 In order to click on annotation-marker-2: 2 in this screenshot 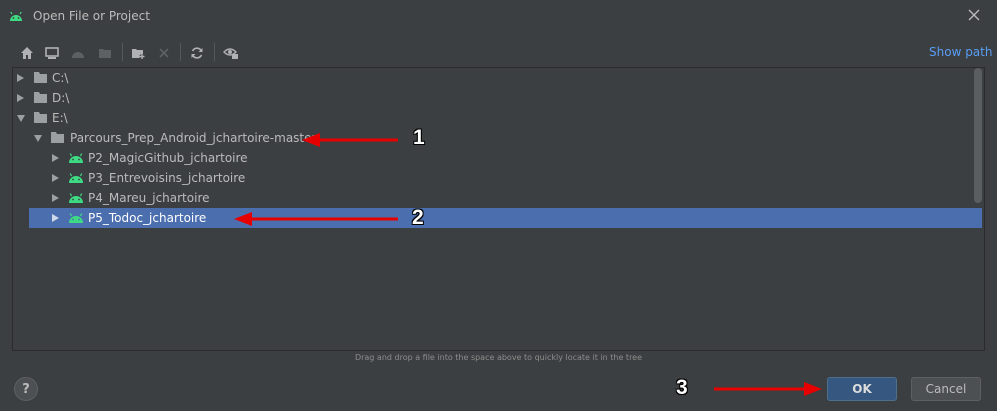, I will do `click(418, 217)`.